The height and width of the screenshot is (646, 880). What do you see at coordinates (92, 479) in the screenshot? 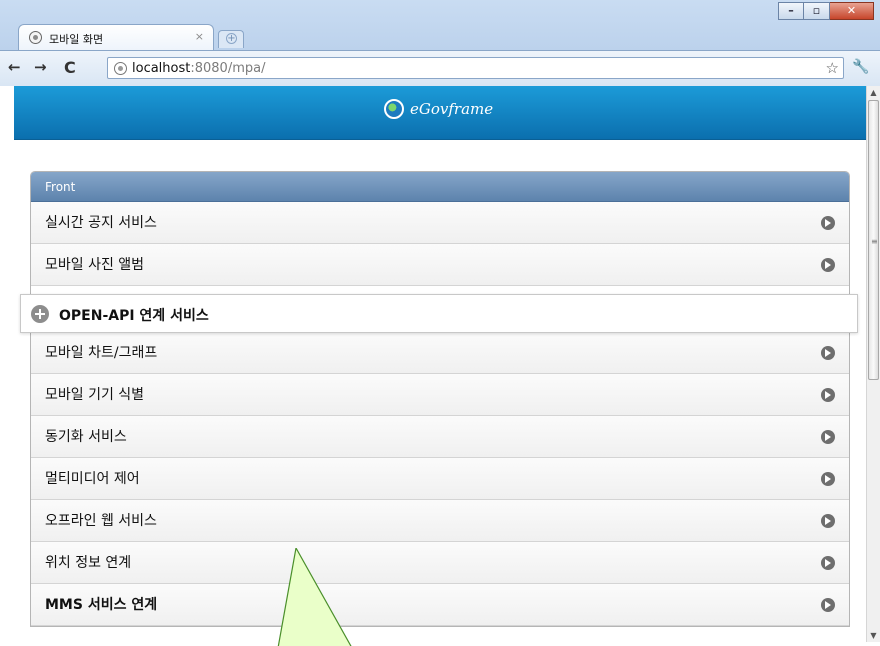
I see `list-item-label: 멀티미디어 제어` at bounding box center [92, 479].